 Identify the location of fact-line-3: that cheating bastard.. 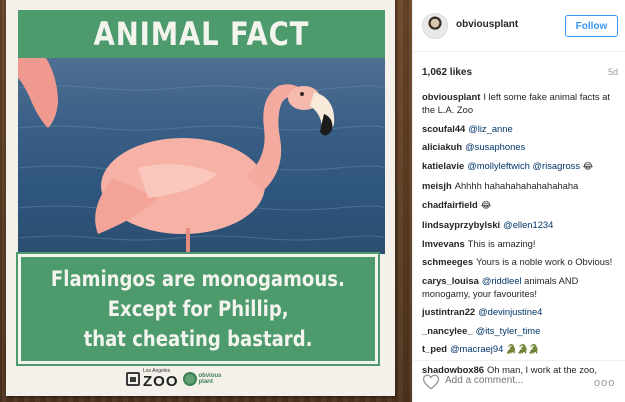
(198, 339).